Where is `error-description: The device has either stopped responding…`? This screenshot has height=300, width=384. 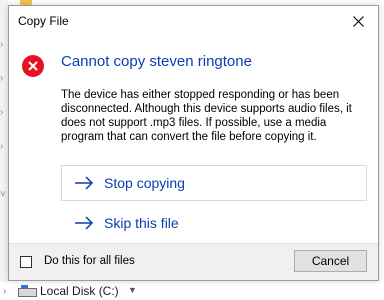 error-description: The device has either stopped responding… is located at coordinates (206, 116).